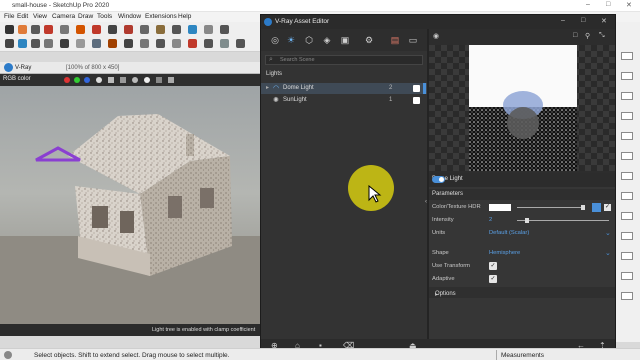 This screenshot has height=360, width=640. Describe the element at coordinates (8, 355) in the screenshot. I see `info-icon` at that location.